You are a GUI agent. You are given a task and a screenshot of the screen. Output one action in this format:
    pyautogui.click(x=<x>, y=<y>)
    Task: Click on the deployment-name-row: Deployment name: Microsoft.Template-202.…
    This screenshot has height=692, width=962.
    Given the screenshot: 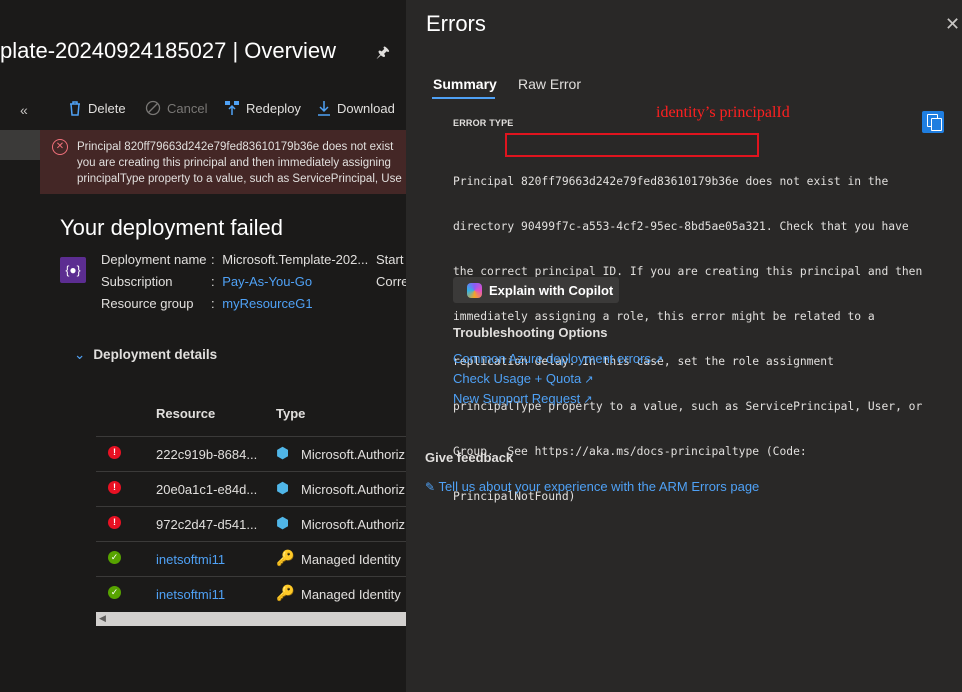 What is the action you would take?
    pyautogui.click(x=252, y=259)
    